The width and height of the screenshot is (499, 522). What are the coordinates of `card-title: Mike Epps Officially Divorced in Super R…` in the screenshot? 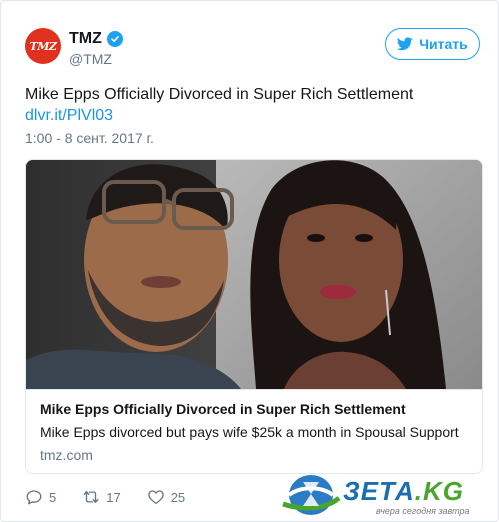 It's located at (223, 409).